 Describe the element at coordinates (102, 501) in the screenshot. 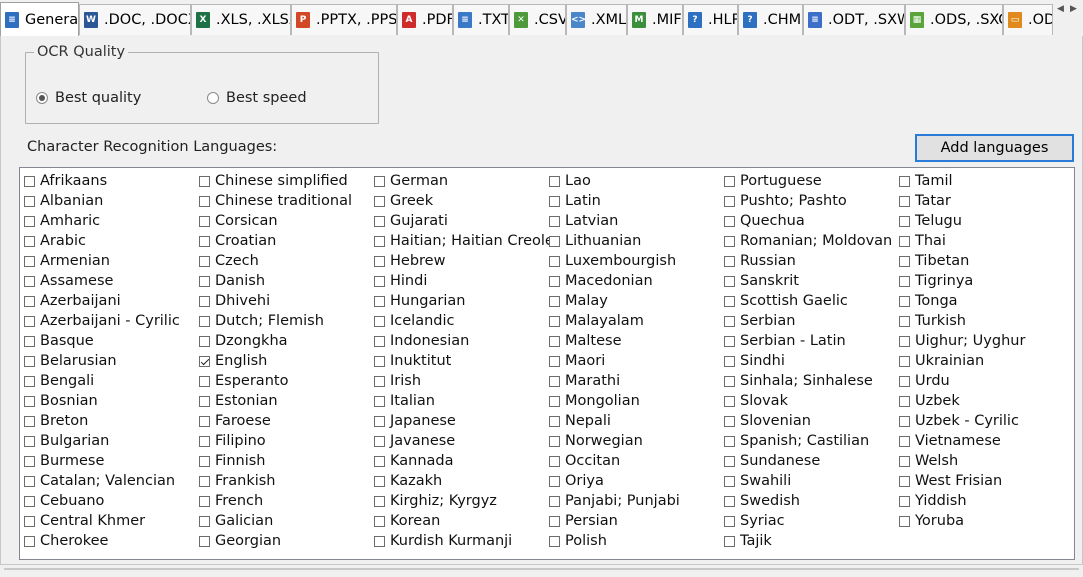

I see `language-item: Cebuano` at that location.